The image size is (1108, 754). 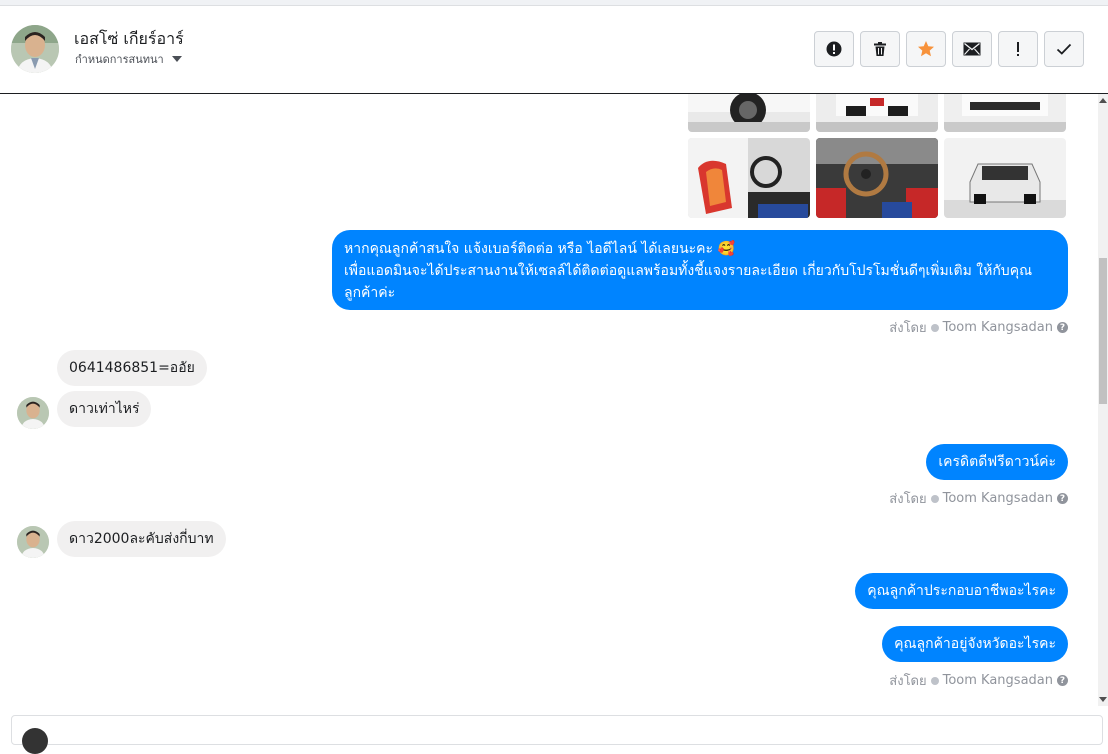 I want to click on exclamation-icon, so click(x=1018, y=49).